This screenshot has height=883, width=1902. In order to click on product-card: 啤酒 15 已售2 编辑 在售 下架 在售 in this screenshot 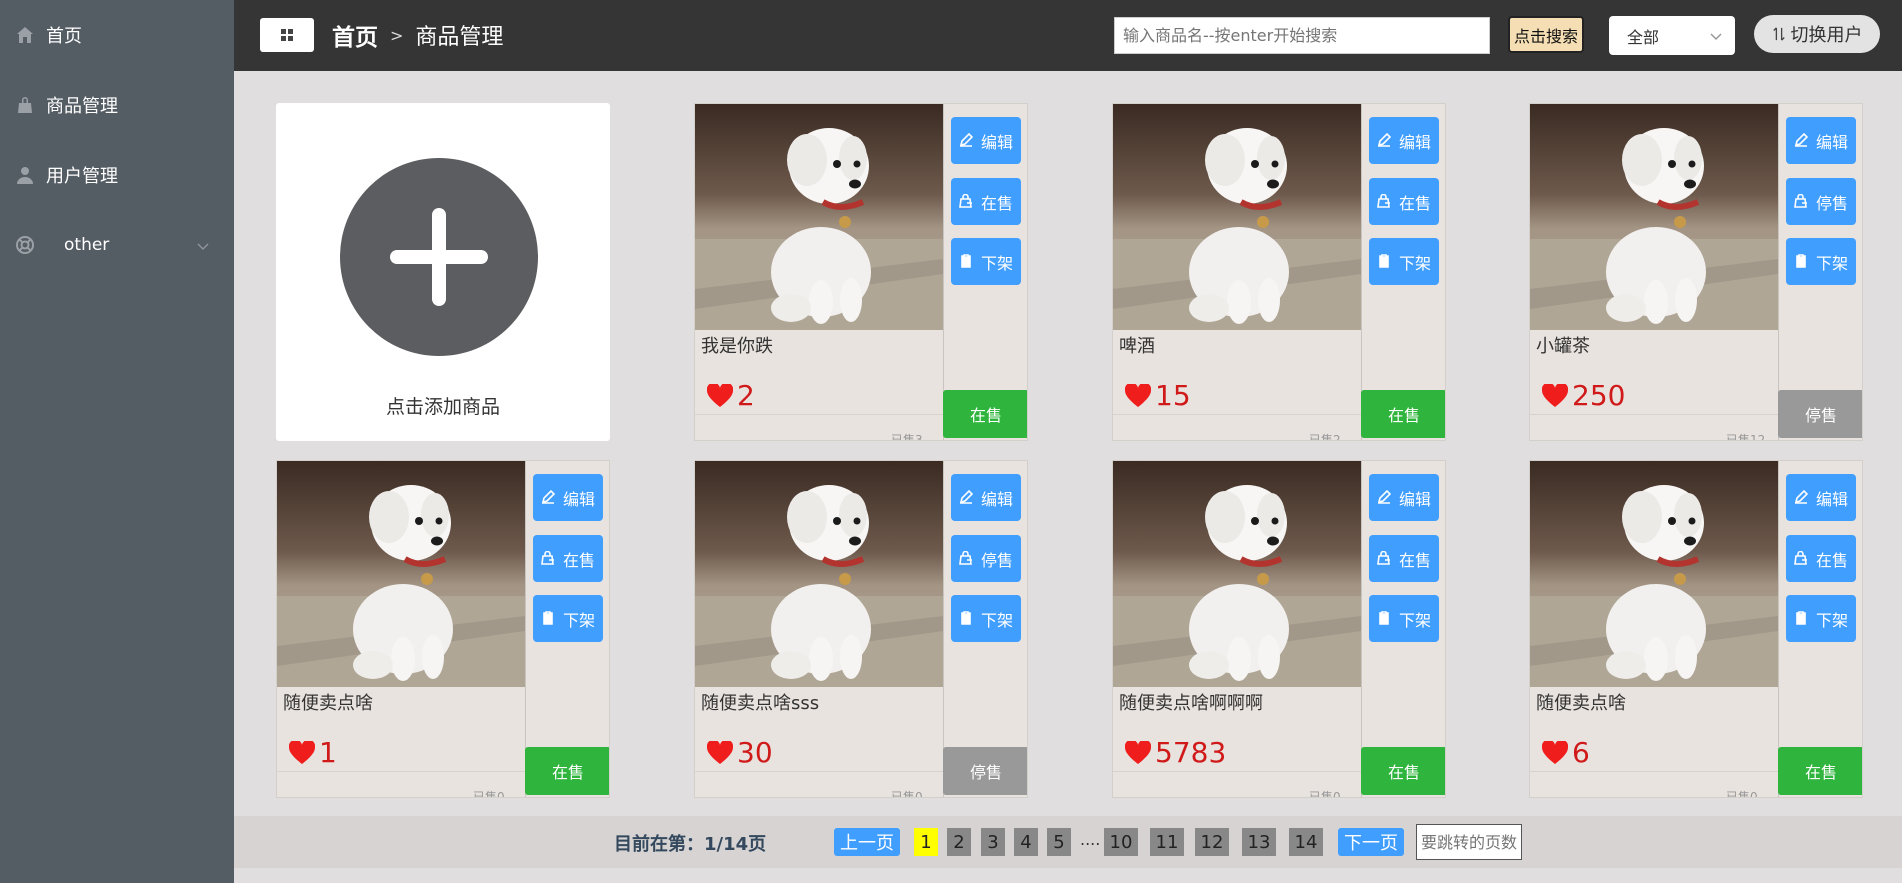, I will do `click(1279, 272)`.